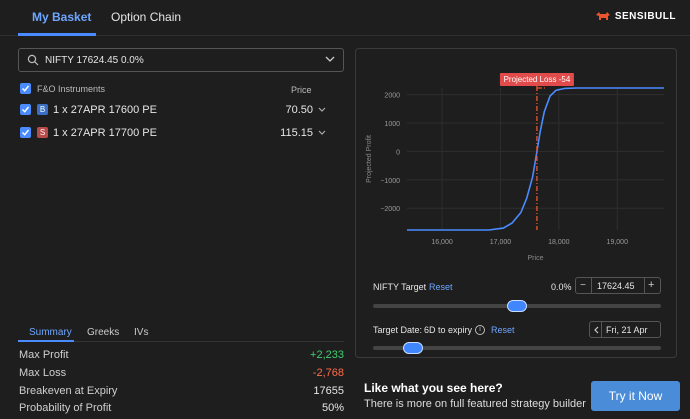  I want to click on target-price-input: 17624.45, so click(616, 286).